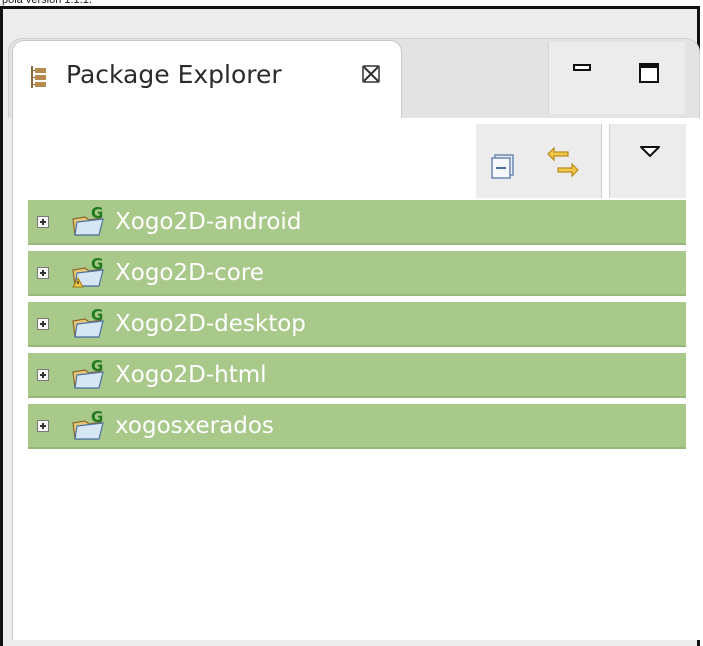  Describe the element at coordinates (650, 151) in the screenshot. I see `view-menu-chevron-down-icon` at that location.